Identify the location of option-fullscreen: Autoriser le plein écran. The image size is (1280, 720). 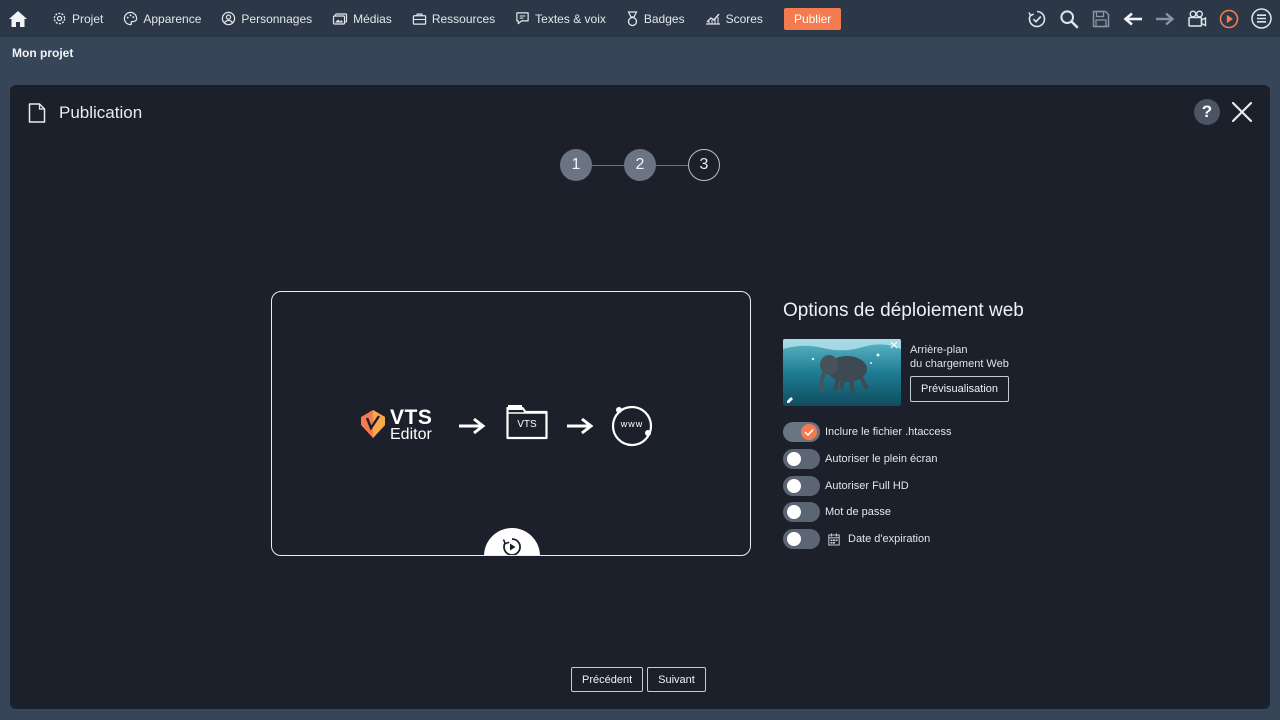
(860, 459).